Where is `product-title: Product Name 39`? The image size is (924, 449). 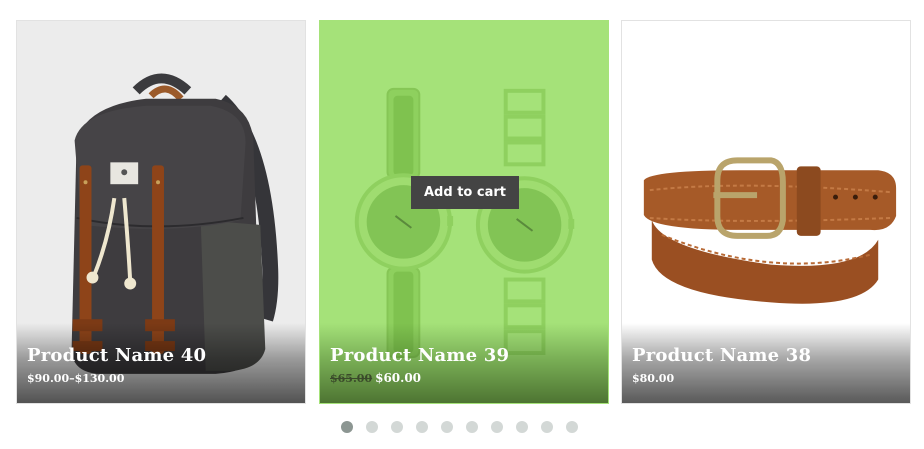
product-title: Product Name 39 is located at coordinates (419, 355).